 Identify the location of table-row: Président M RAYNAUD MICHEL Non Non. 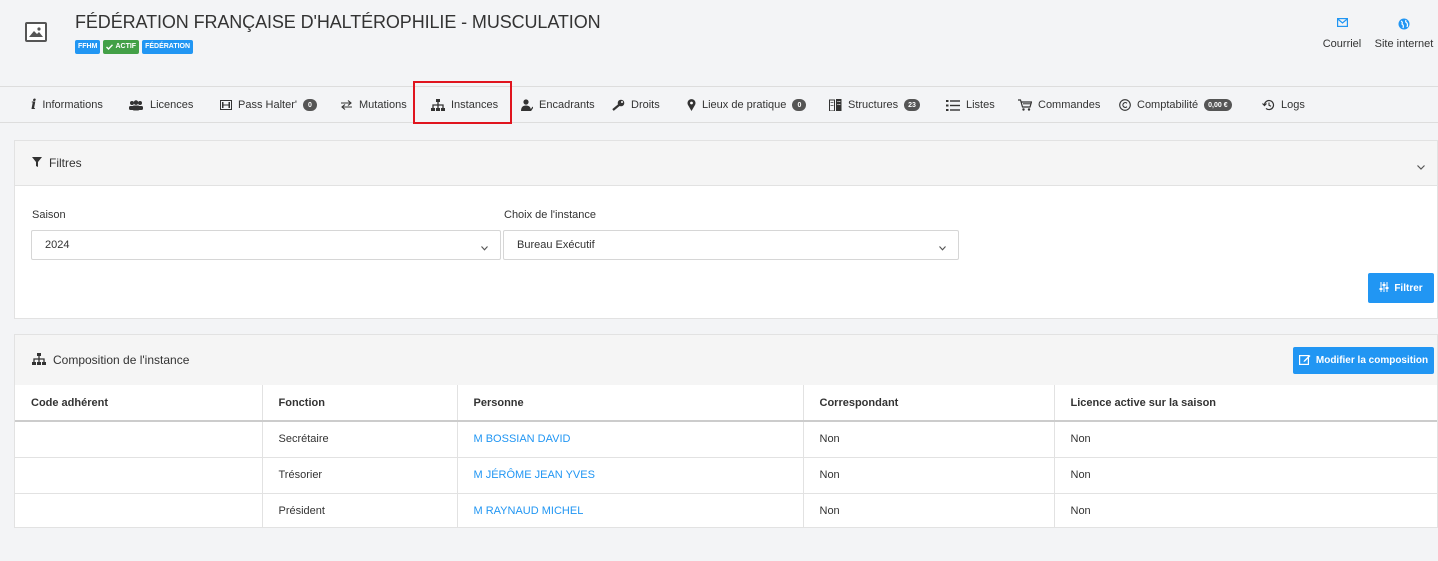
(726, 510).